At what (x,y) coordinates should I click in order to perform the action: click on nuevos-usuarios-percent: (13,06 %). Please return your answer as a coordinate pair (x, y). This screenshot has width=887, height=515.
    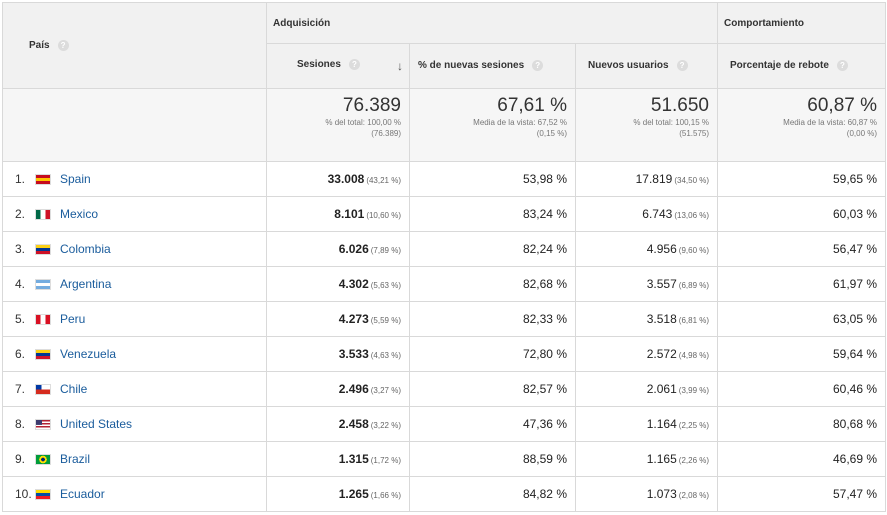
    Looking at the image, I should click on (692, 215).